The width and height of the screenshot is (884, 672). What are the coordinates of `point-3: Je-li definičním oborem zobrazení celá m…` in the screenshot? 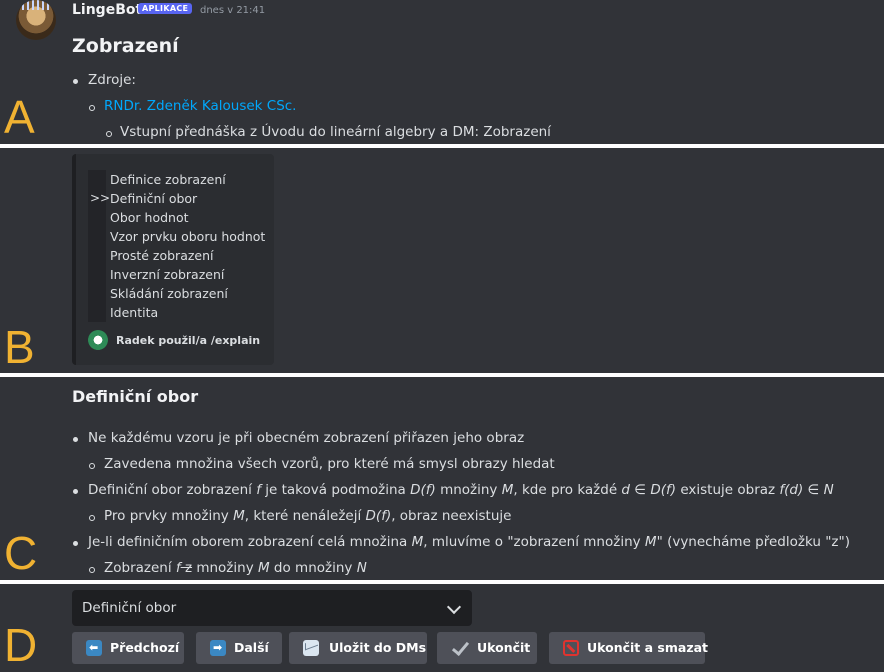 It's located at (469, 542).